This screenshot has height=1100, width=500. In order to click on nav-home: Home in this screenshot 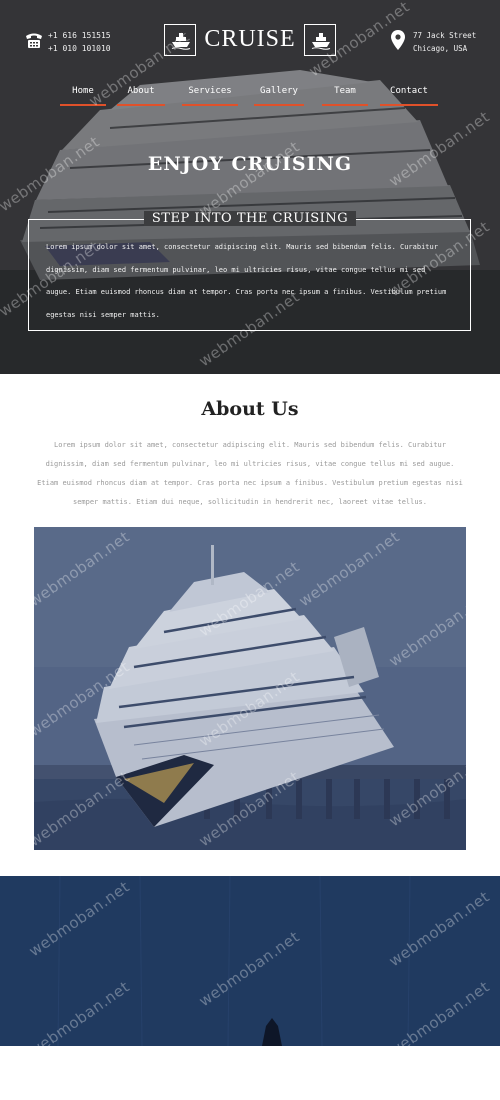, I will do `click(83, 95)`.